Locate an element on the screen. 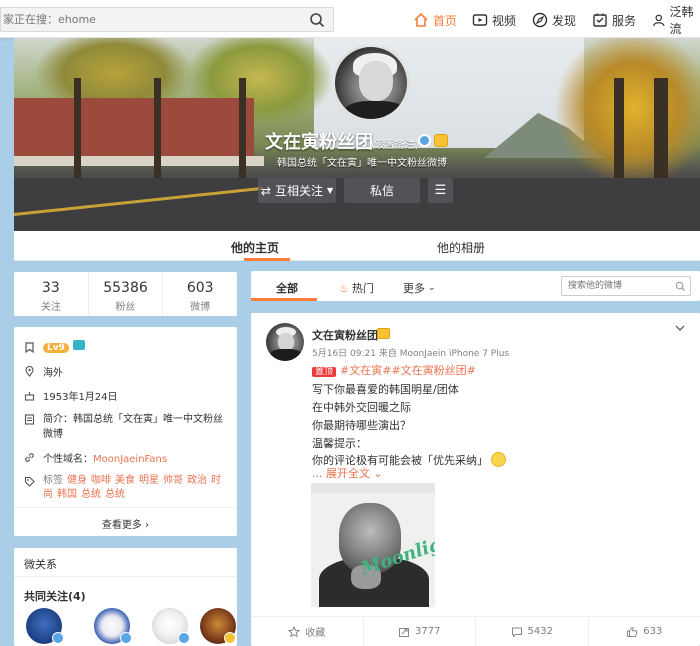  like-count: 633 is located at coordinates (653, 631).